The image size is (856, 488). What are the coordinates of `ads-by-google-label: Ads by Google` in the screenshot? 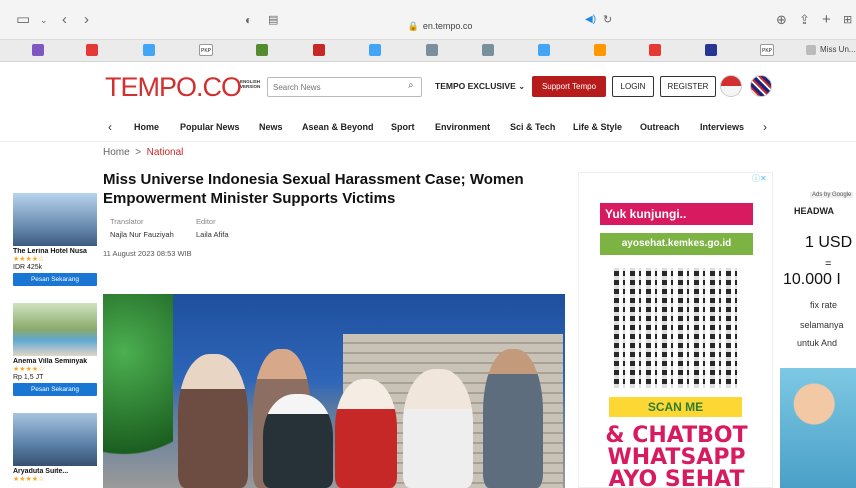 It's located at (832, 195).